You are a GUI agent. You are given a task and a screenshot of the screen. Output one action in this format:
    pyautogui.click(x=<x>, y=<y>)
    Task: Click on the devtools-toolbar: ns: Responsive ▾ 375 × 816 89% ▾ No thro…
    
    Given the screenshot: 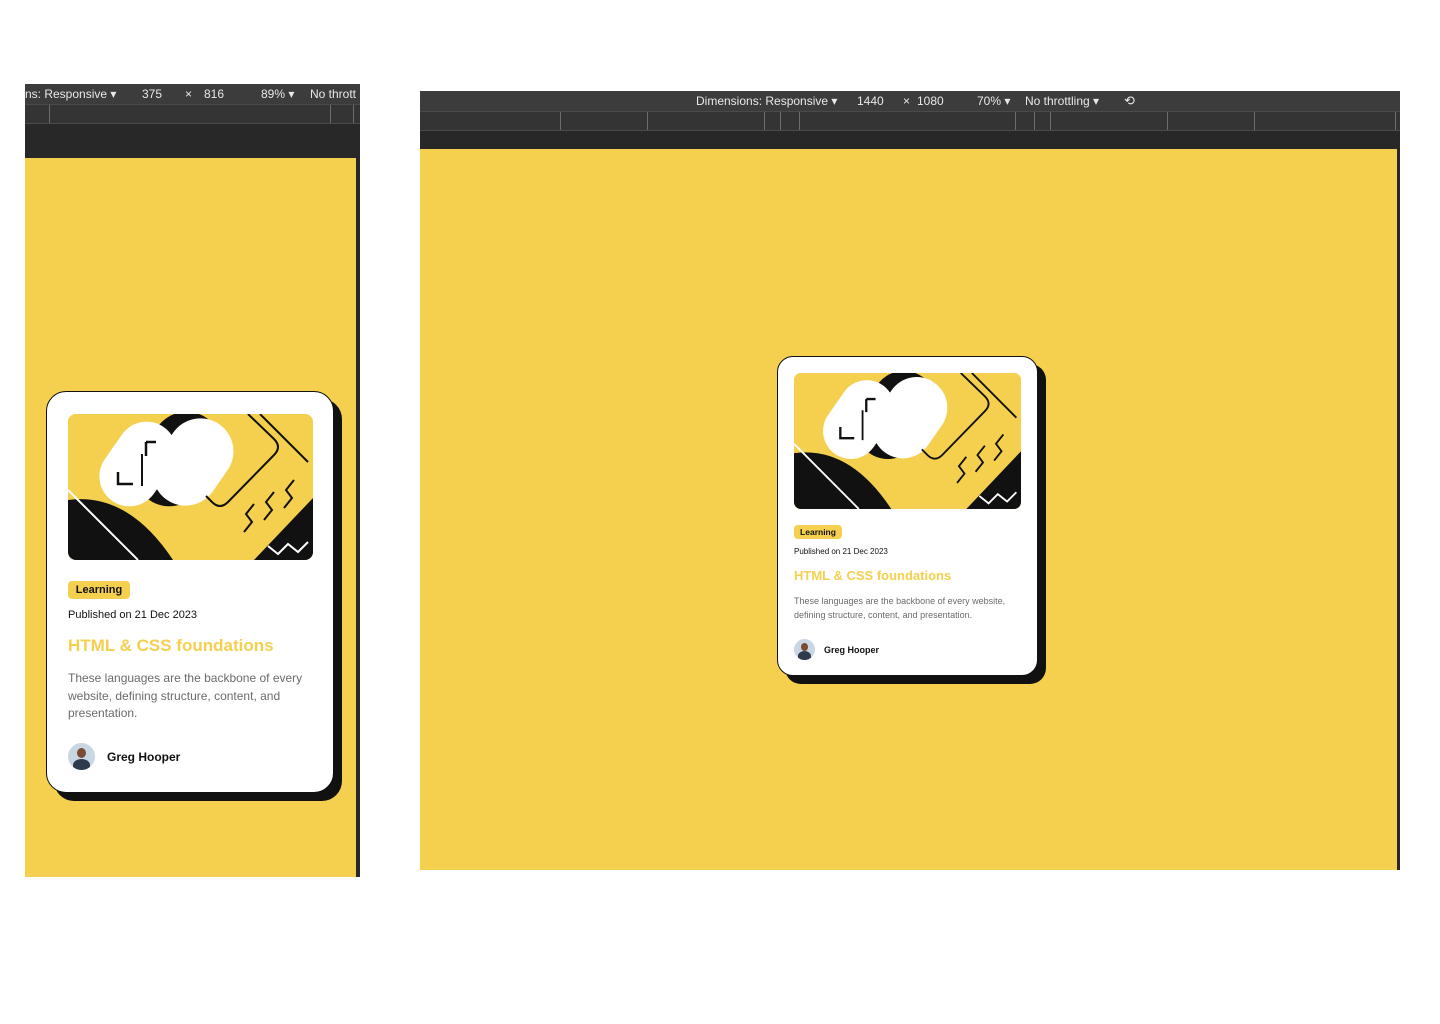 What is the action you would take?
    pyautogui.click(x=192, y=94)
    